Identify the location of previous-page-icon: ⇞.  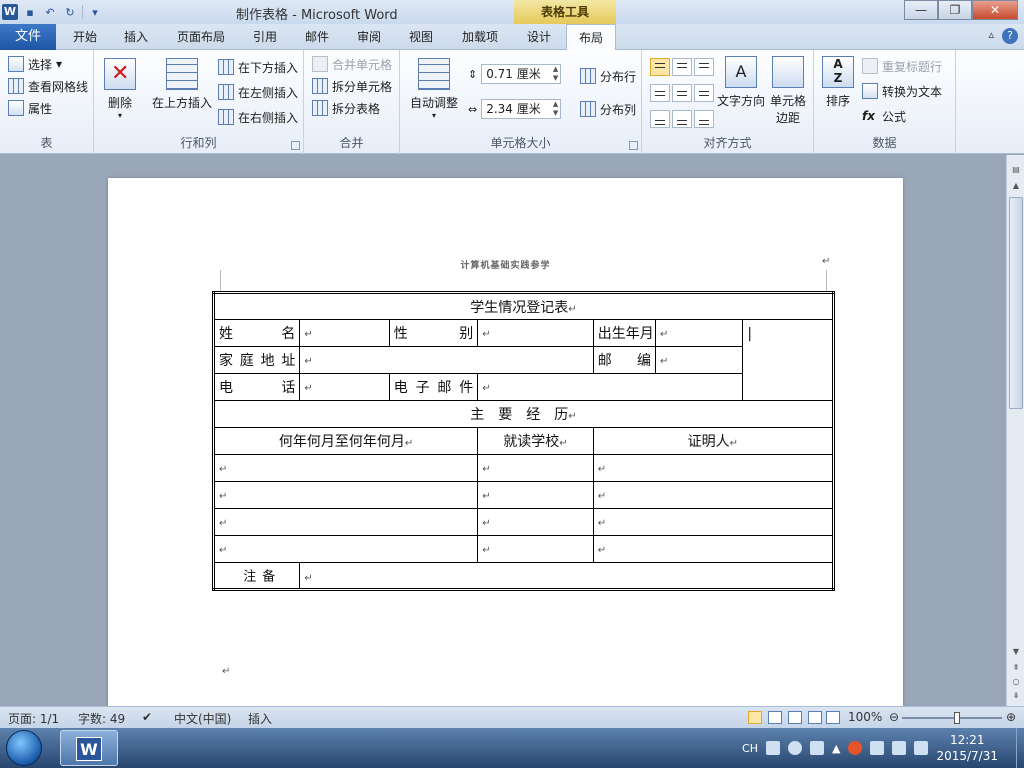
(1016, 668).